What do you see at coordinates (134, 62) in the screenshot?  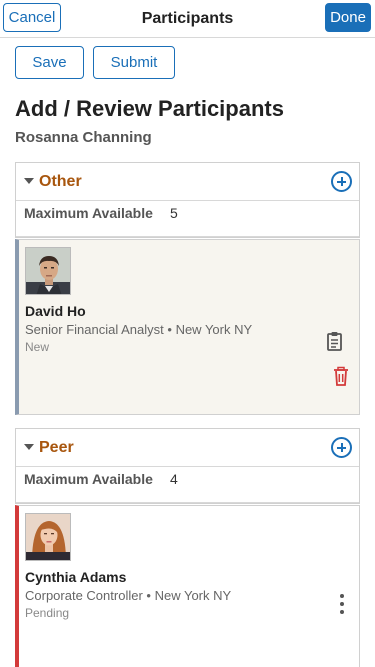 I see `submit-button: Submit` at bounding box center [134, 62].